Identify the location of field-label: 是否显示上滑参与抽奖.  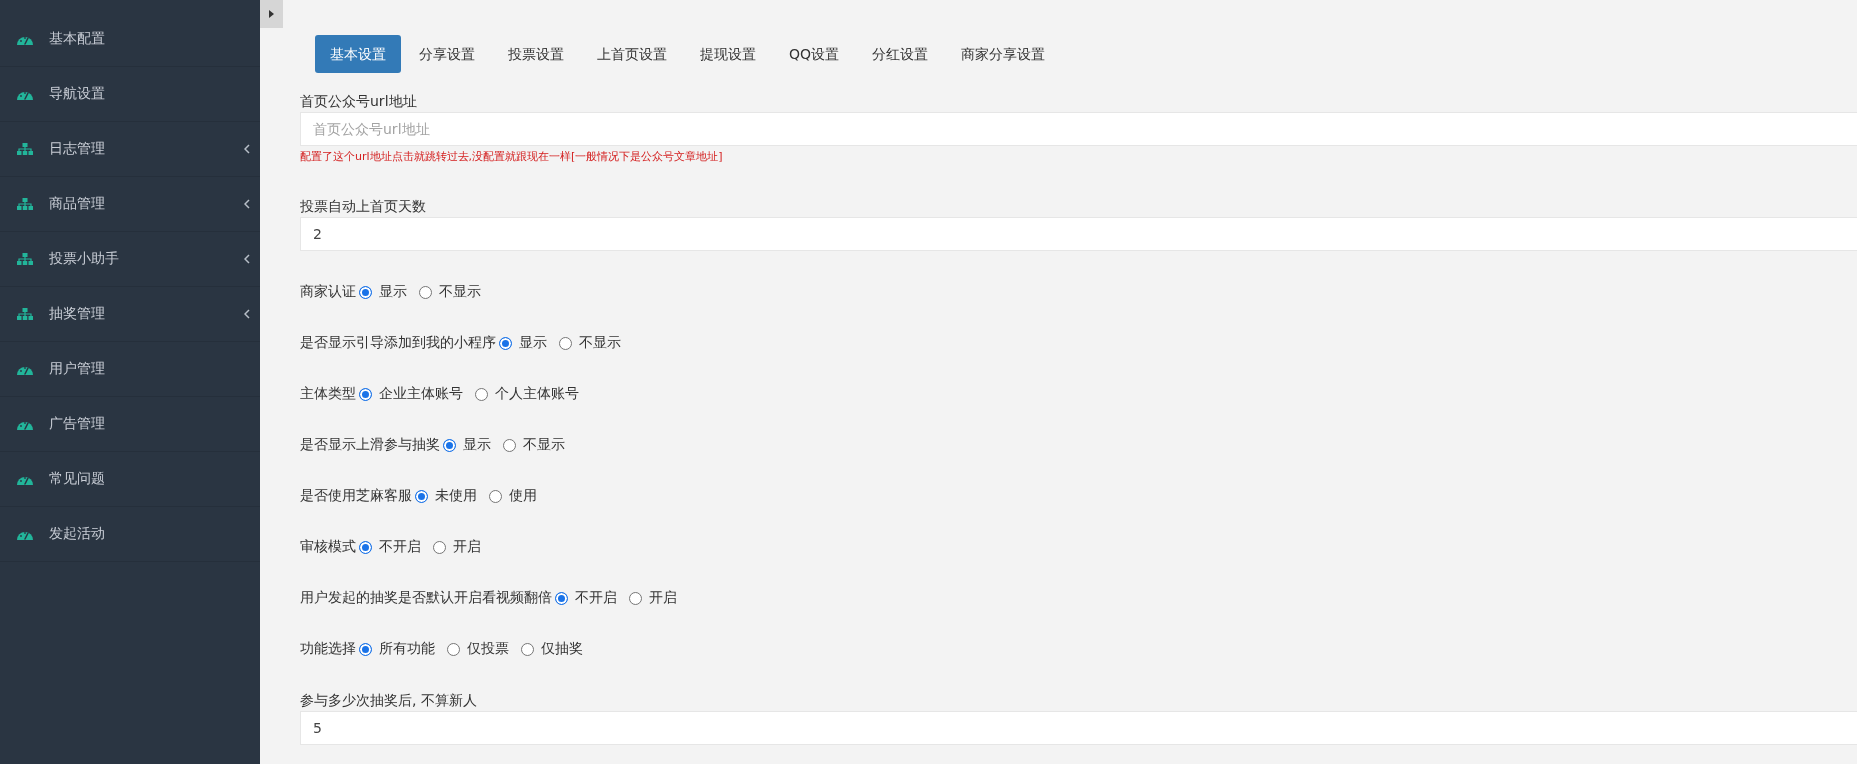
(370, 445).